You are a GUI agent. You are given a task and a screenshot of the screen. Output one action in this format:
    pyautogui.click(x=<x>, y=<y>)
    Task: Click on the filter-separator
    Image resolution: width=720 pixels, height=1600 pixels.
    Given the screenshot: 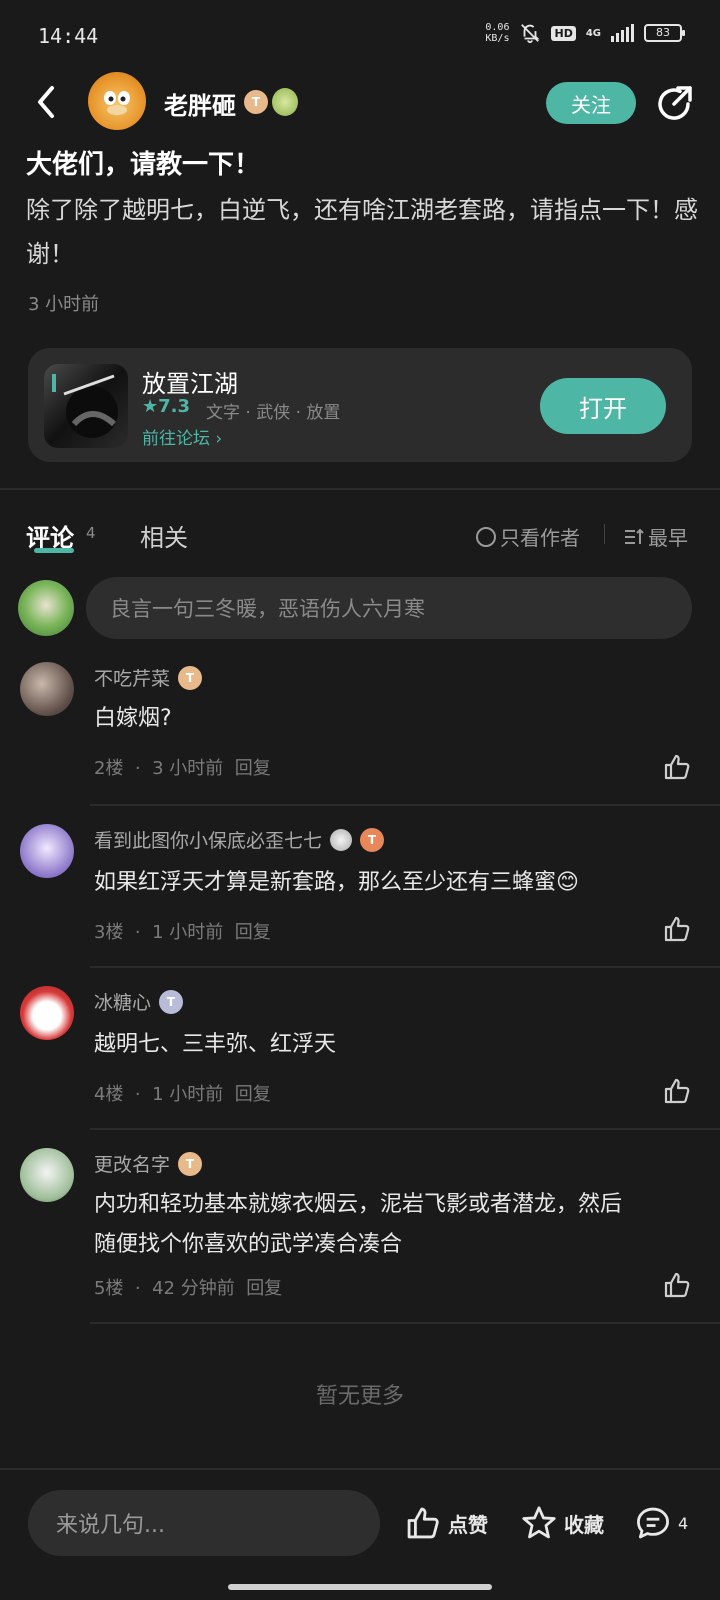 What is the action you would take?
    pyautogui.click(x=604, y=534)
    